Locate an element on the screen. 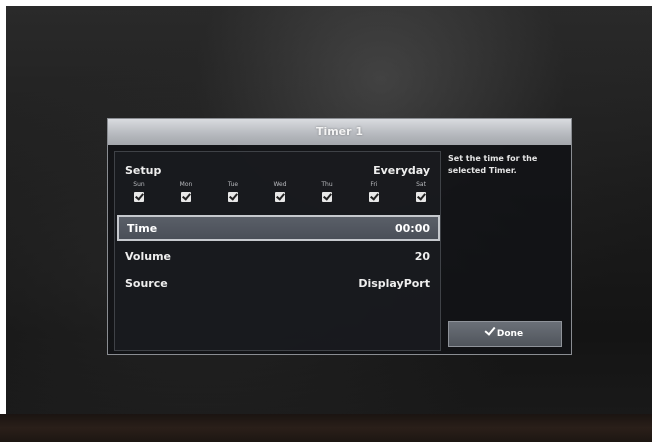  time-label: Time is located at coordinates (142, 228).